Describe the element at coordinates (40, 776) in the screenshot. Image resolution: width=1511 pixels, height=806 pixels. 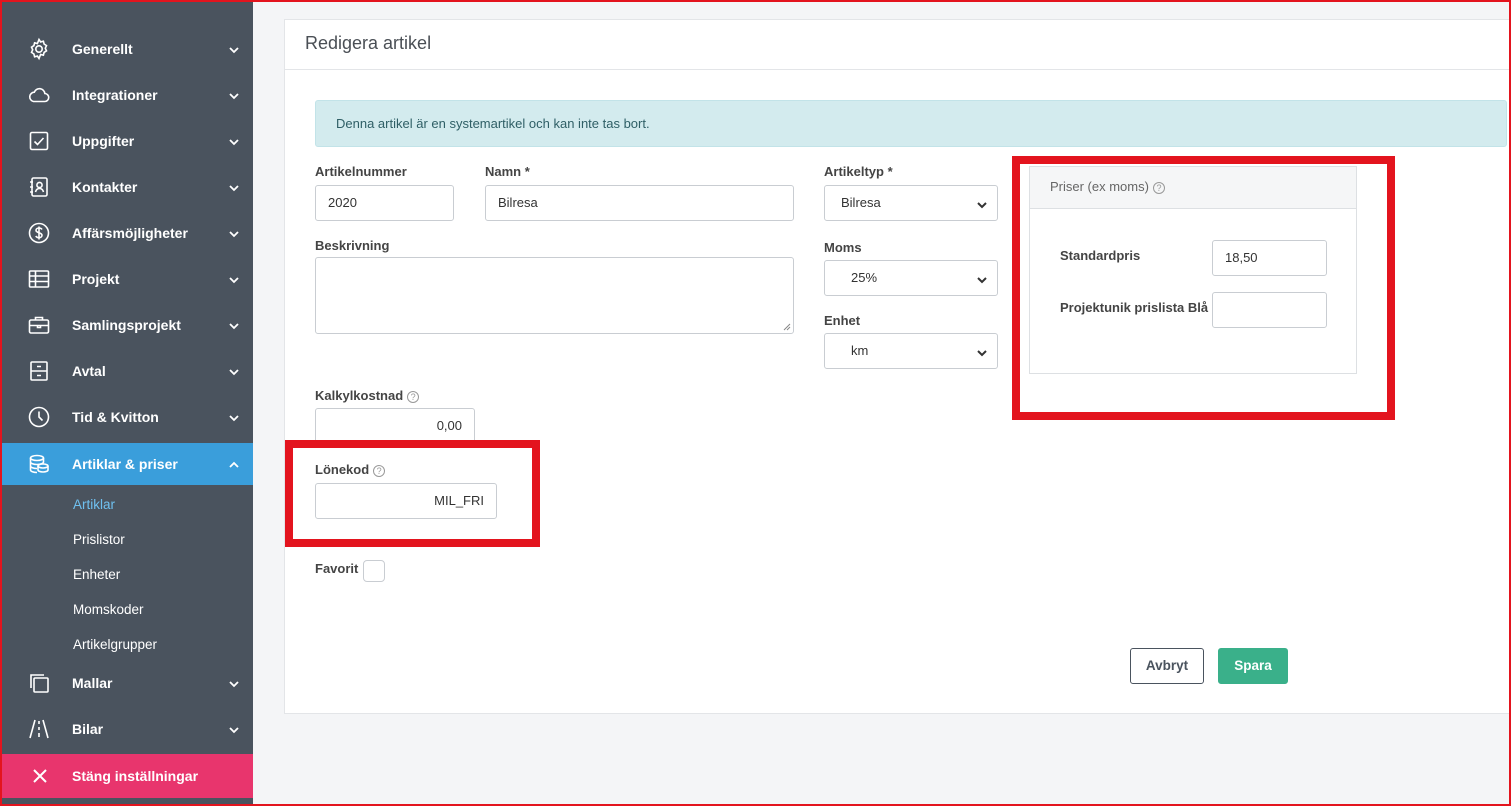
I see `close-icon` at that location.